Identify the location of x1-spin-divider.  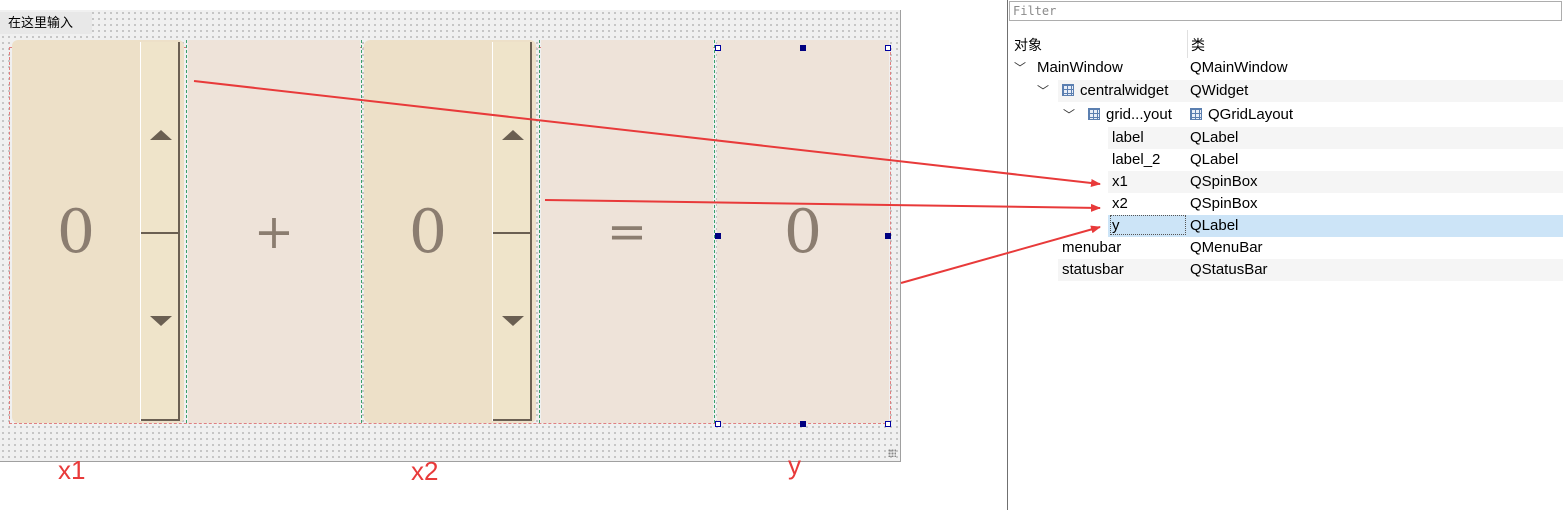
(159, 232).